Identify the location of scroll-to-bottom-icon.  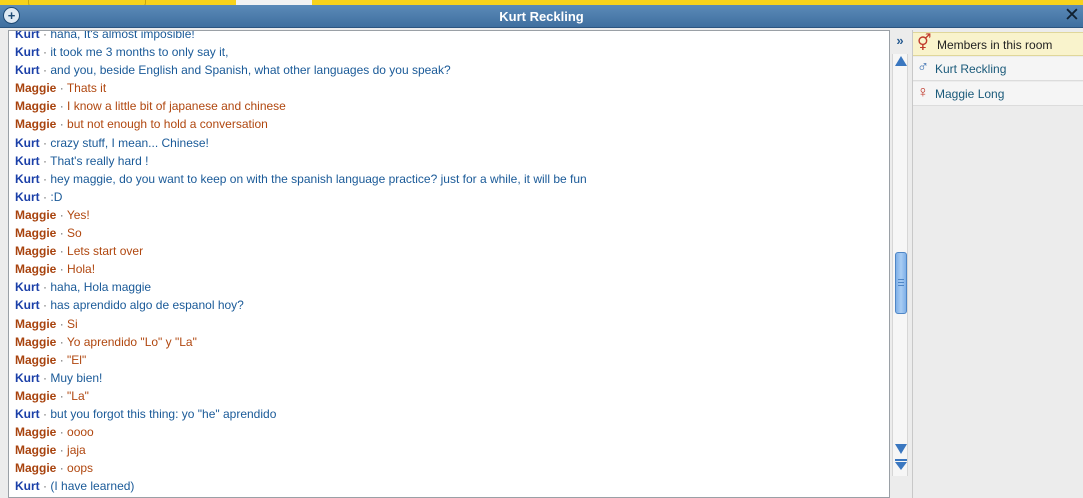
(901, 465).